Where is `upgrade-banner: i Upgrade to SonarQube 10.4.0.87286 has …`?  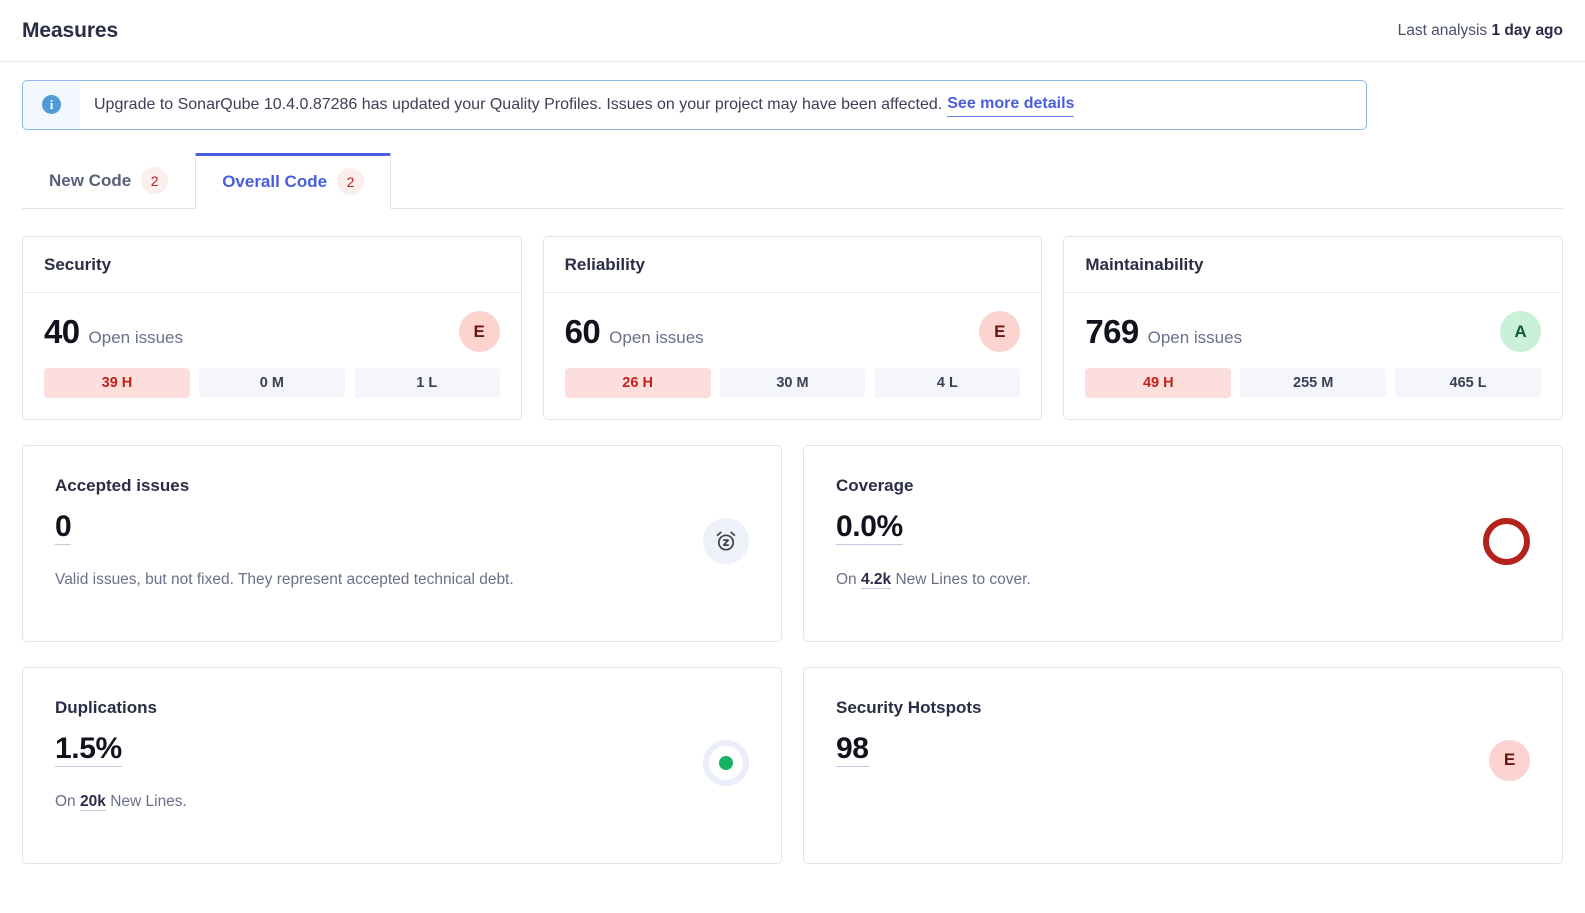 upgrade-banner: i Upgrade to SonarQube 10.4.0.87286 has … is located at coordinates (694, 105).